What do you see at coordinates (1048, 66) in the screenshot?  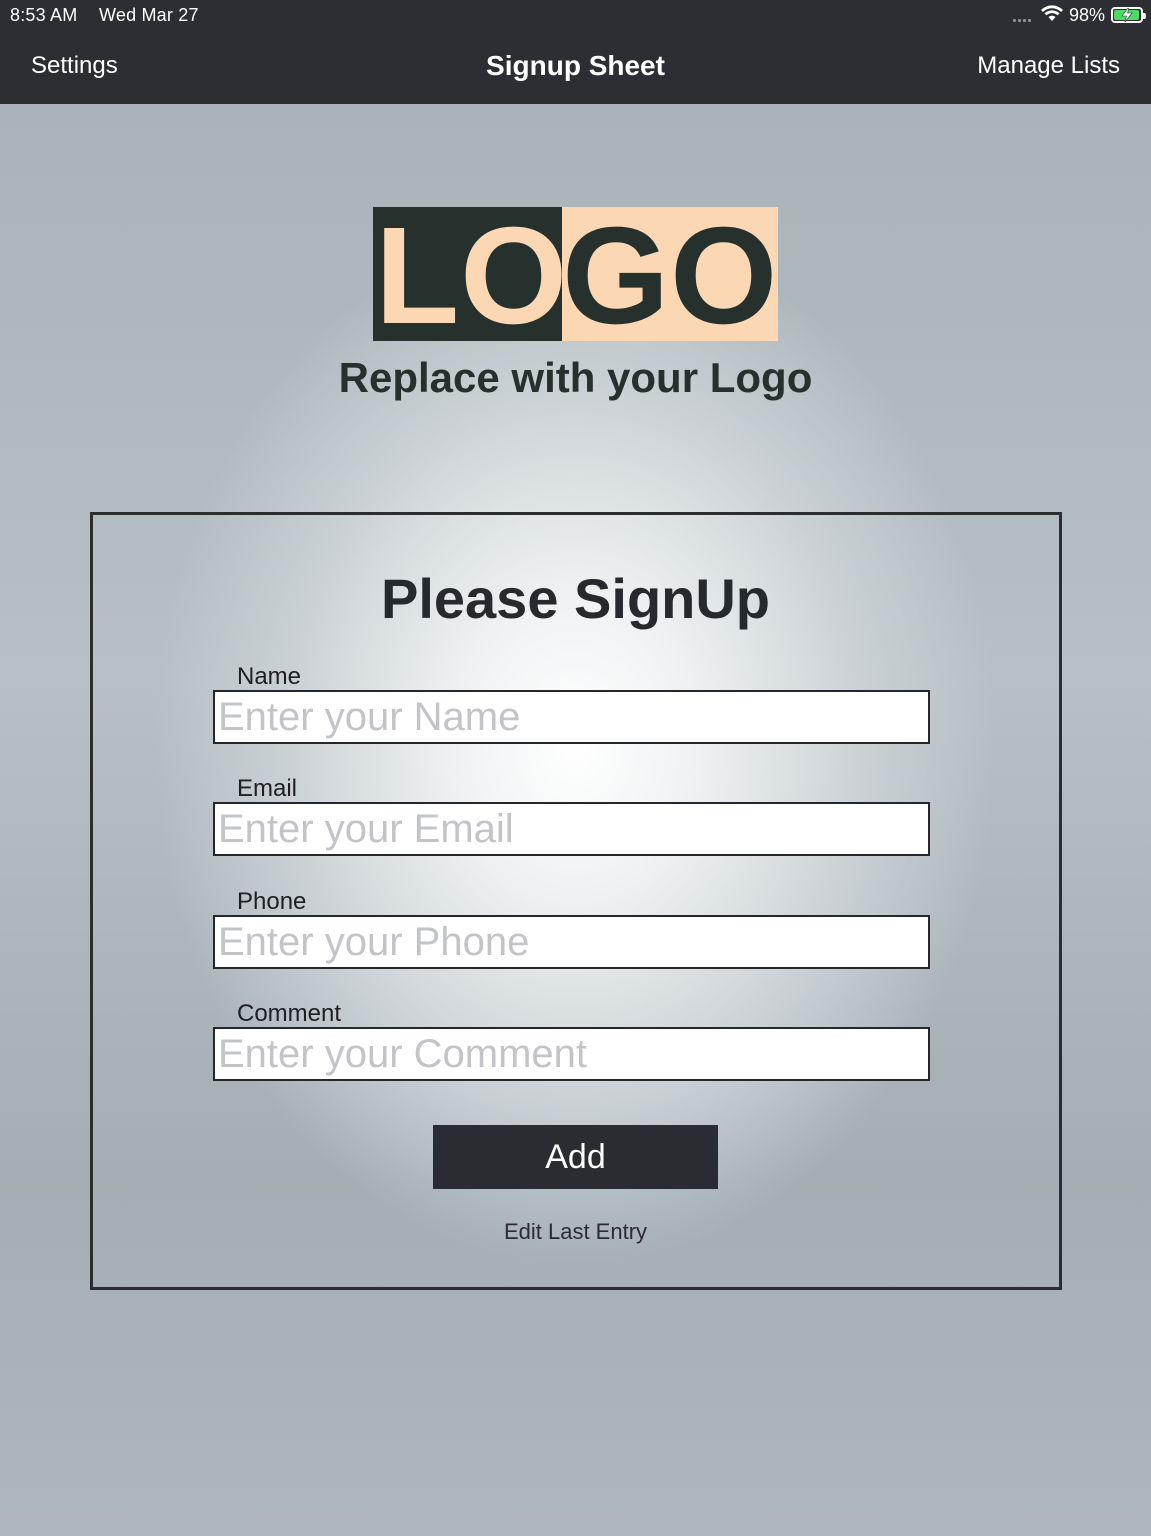 I see `manage-lists-button: Manage Lists` at bounding box center [1048, 66].